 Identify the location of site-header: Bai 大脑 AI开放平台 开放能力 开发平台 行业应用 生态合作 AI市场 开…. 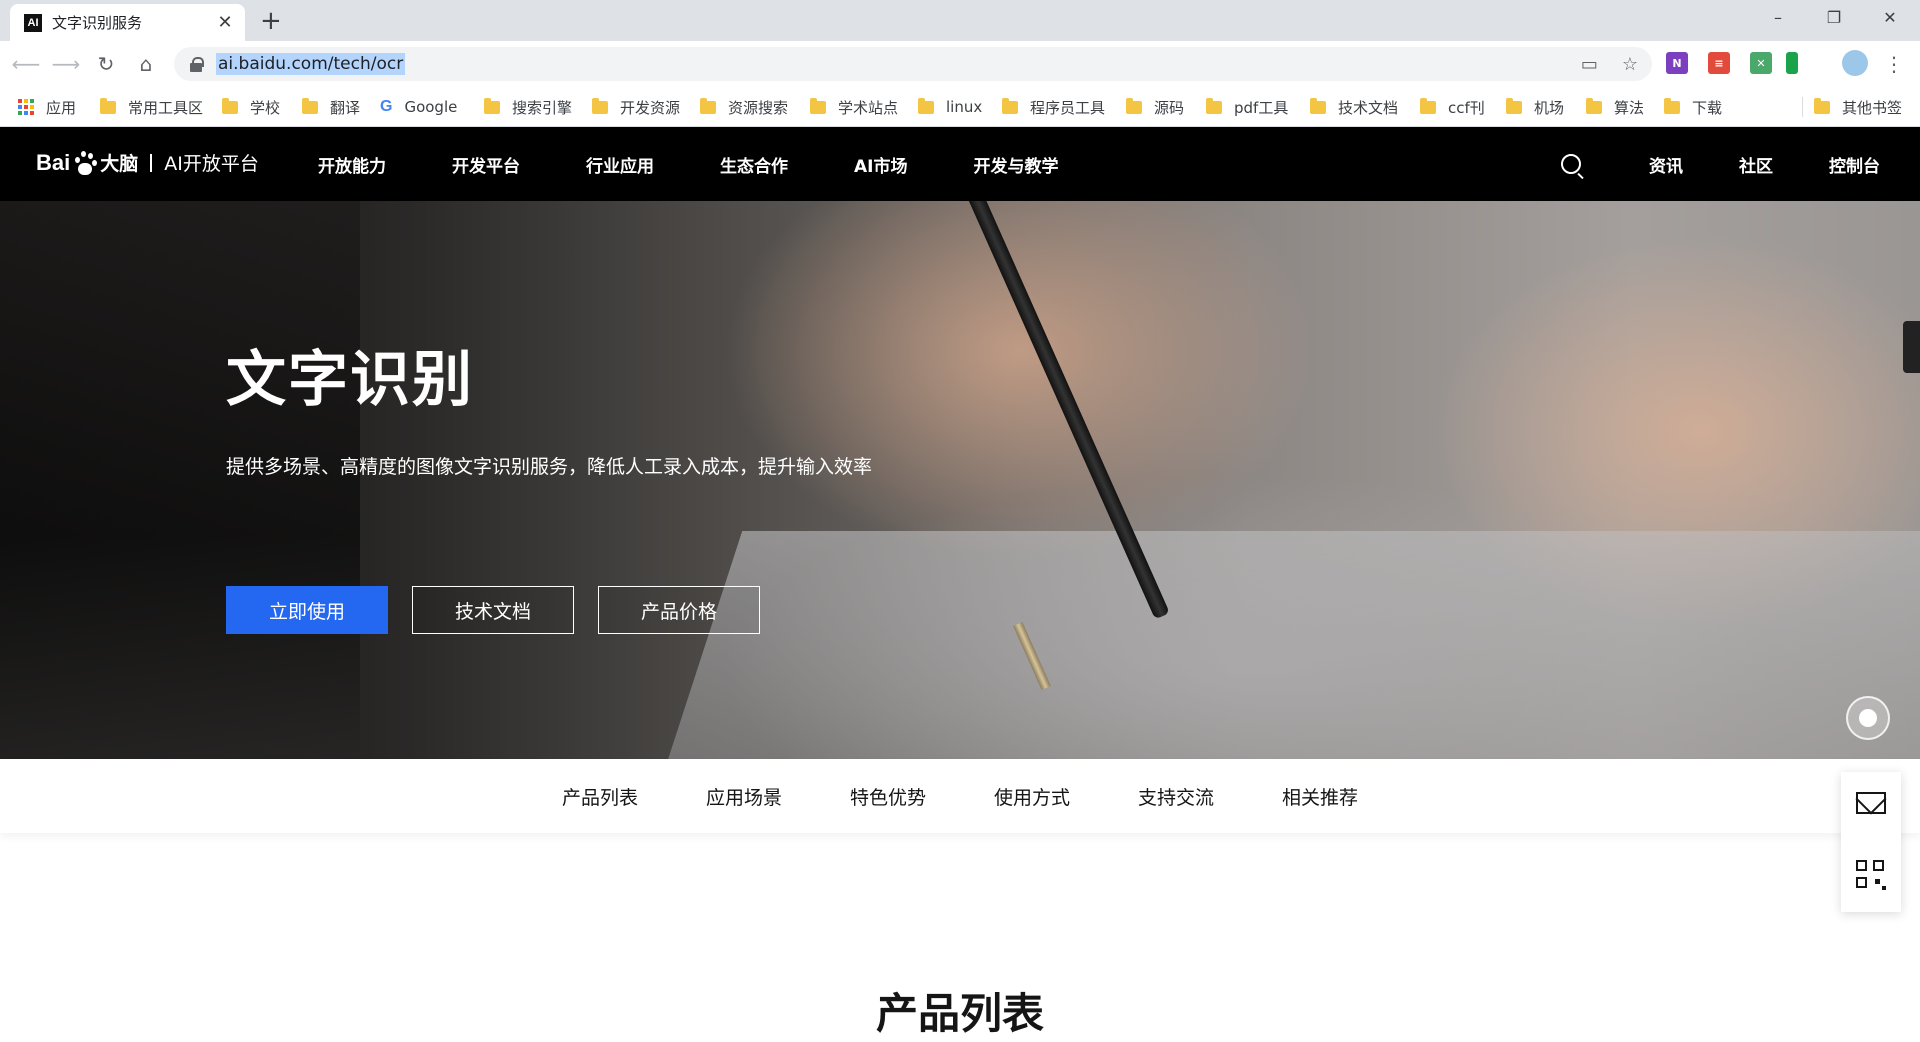
(960, 164).